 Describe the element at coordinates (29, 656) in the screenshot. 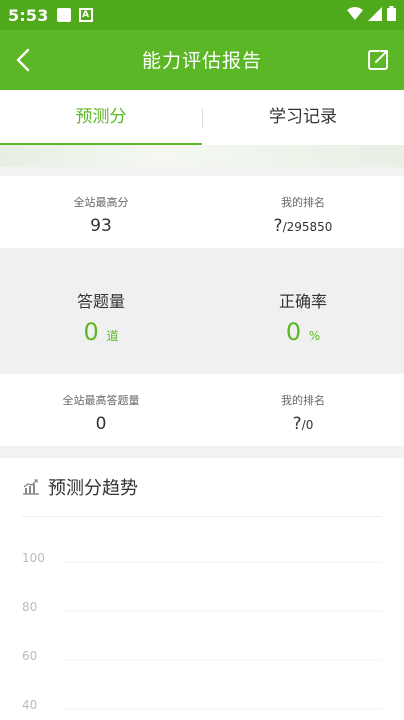

I see `y-tick-label: 60` at that location.